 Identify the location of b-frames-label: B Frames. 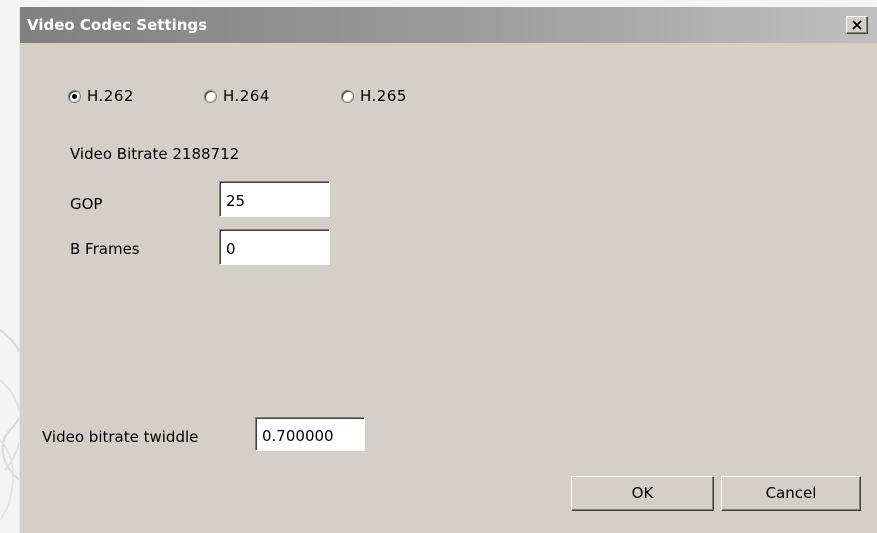
(105, 249).